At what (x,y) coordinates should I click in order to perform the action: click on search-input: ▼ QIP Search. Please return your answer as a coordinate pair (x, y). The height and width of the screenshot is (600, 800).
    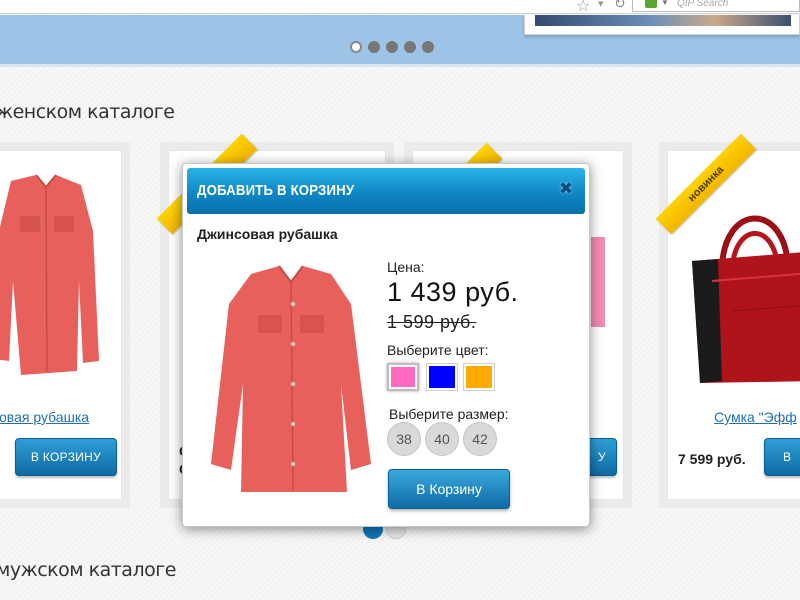
    Looking at the image, I should click on (716, 6).